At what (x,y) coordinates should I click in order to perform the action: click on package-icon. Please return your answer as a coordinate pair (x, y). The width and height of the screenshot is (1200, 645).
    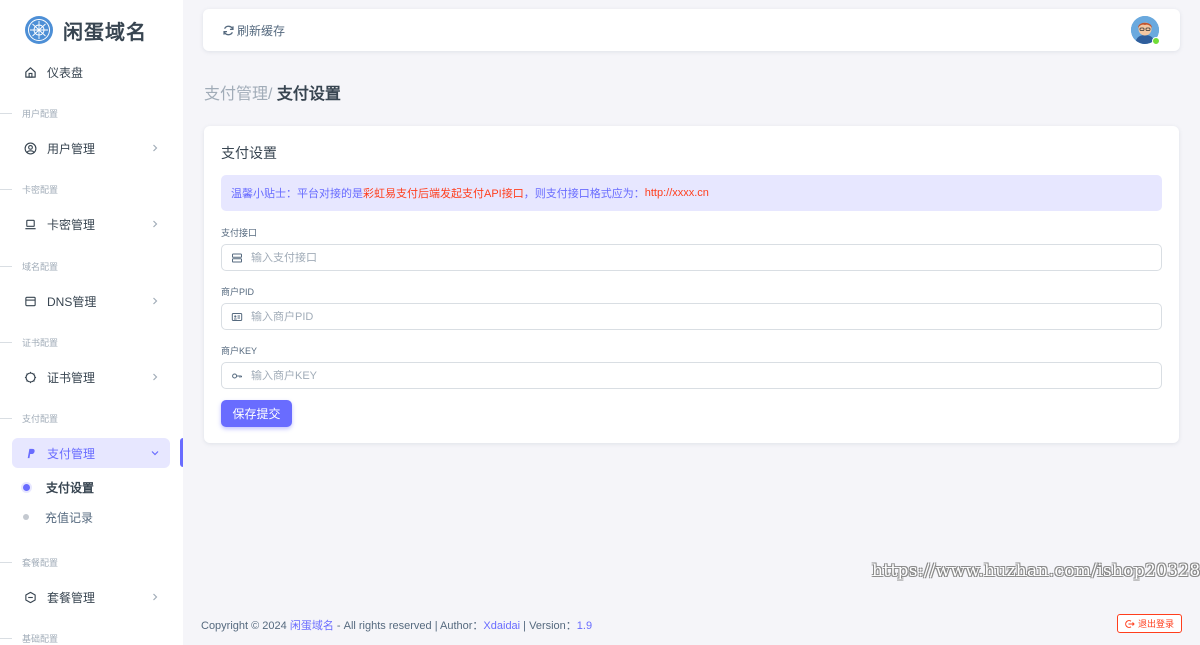
    Looking at the image, I should click on (30, 597).